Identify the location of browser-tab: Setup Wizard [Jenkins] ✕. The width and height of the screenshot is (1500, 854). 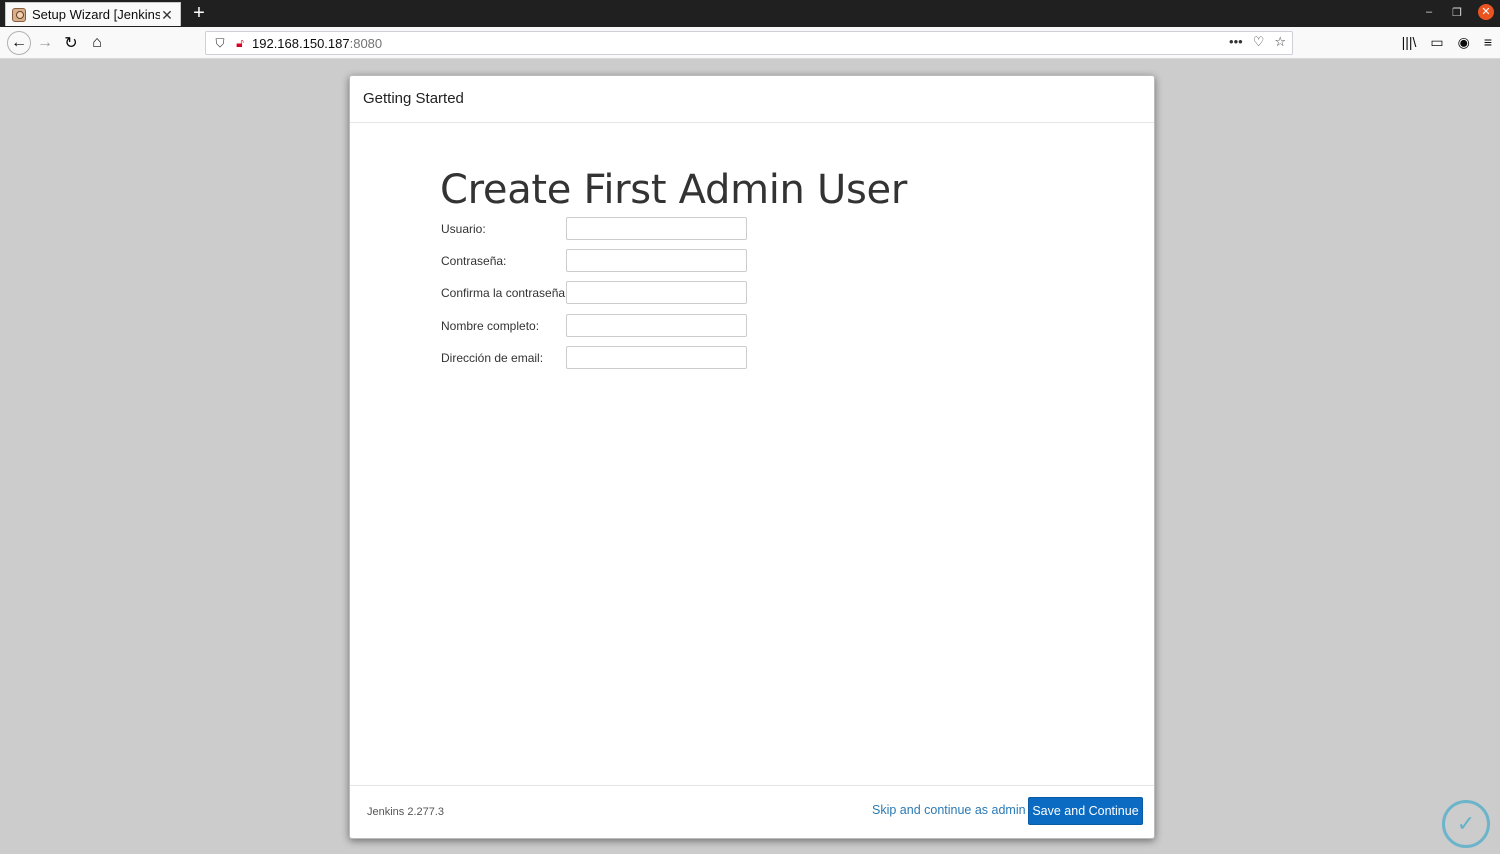
(93, 14).